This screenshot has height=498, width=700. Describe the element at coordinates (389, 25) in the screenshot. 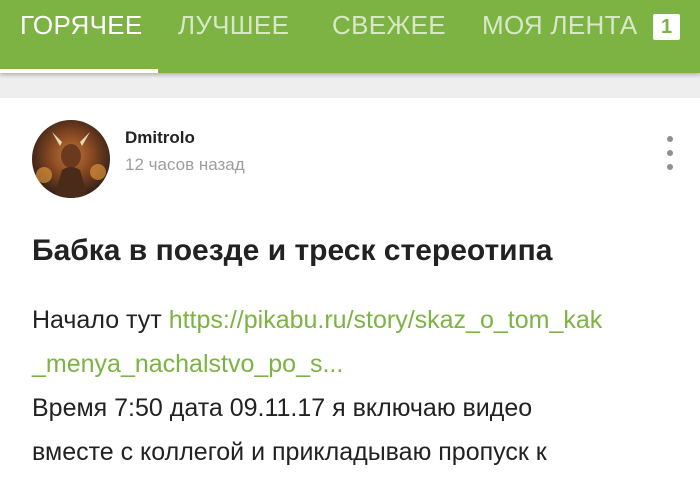

I see `tab-fresh: СВЕЖЕЕ` at that location.